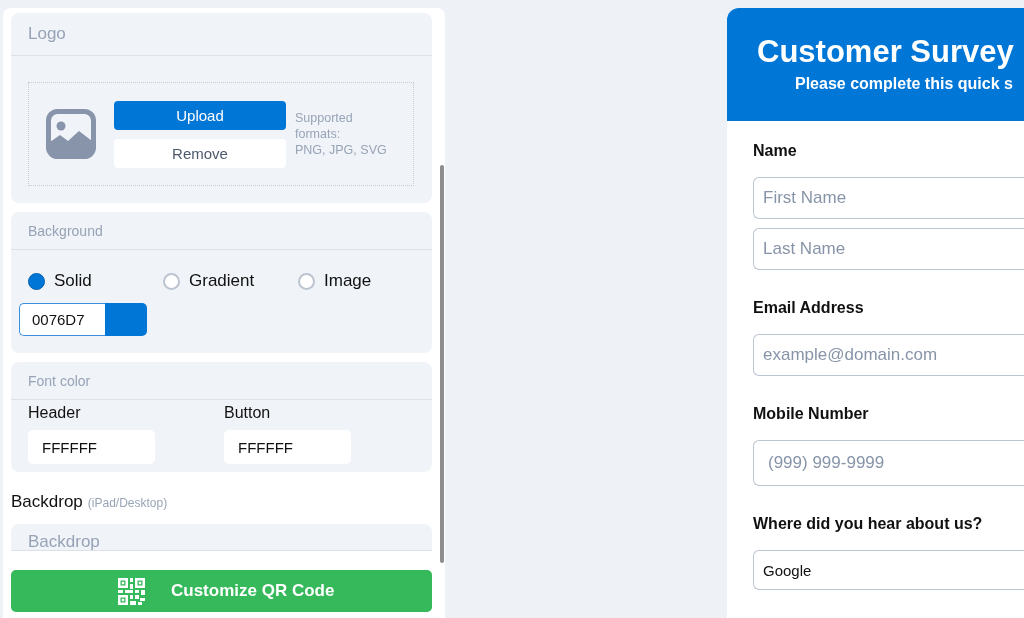 The width and height of the screenshot is (1024, 618). What do you see at coordinates (54, 413) in the screenshot?
I see `field-label: Header` at bounding box center [54, 413].